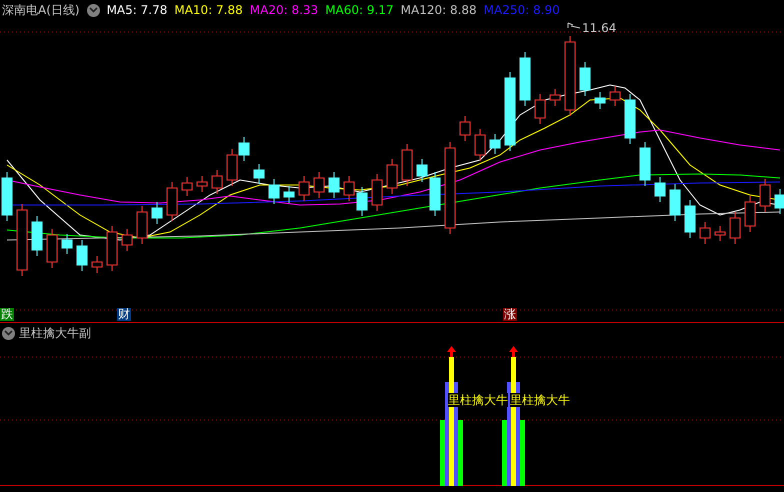  I want to click on high-price-label: 11.64, so click(599, 28).